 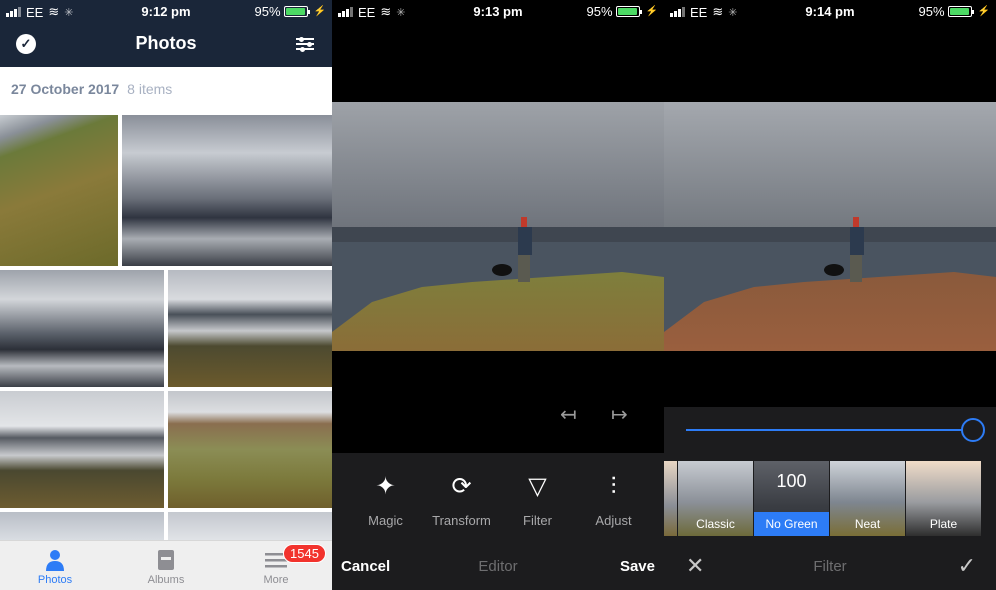 I want to click on filter-label: Classic, so click(x=715, y=524).